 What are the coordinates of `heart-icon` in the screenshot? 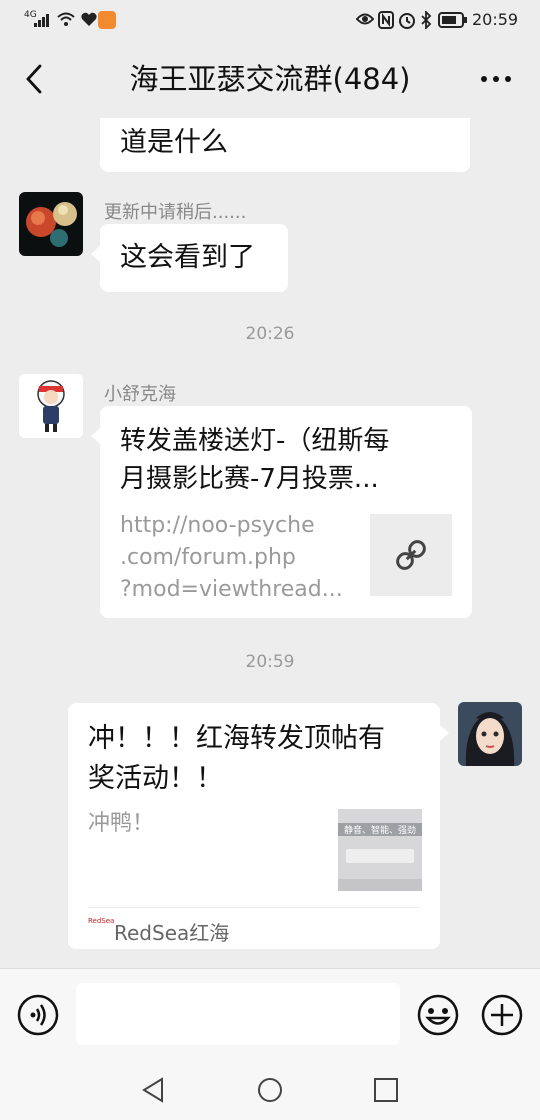 It's located at (89, 19).